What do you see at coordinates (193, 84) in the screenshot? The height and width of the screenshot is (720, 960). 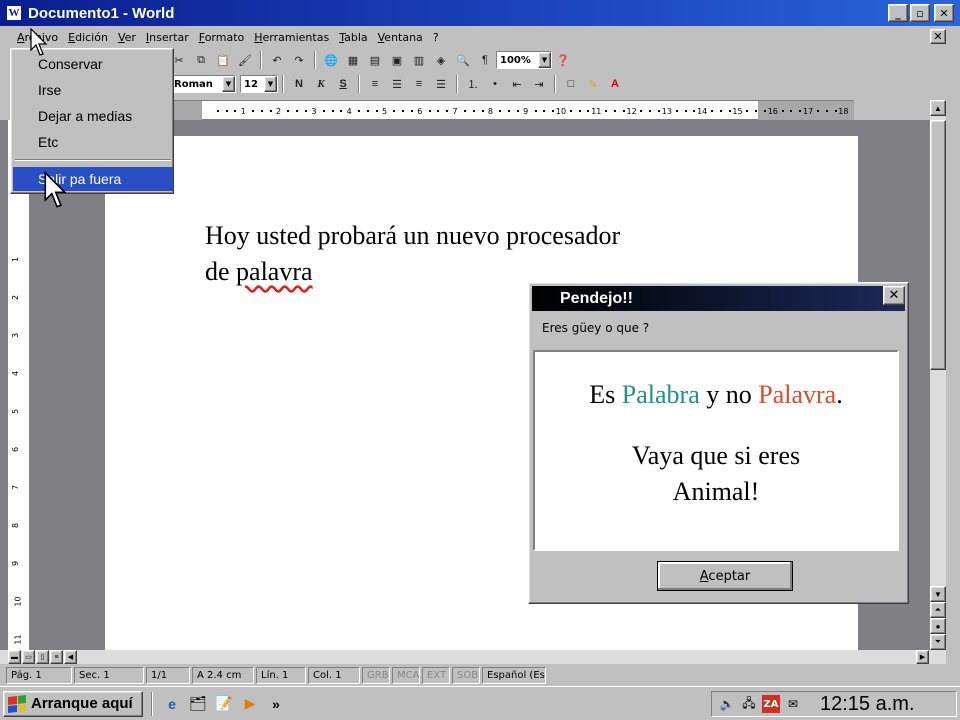 I see `font-value: Roman` at bounding box center [193, 84].